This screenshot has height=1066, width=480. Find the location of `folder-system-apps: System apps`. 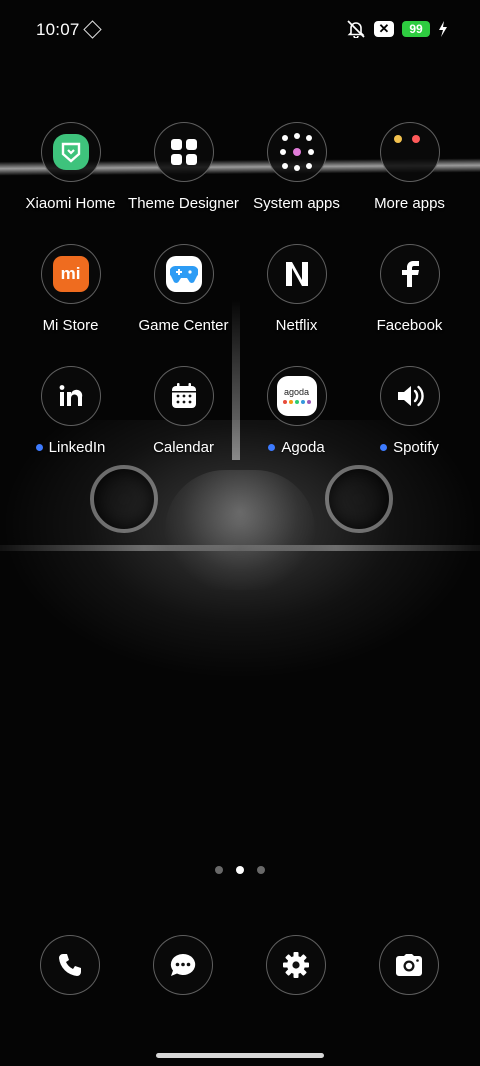

folder-system-apps: System apps is located at coordinates (296, 167).